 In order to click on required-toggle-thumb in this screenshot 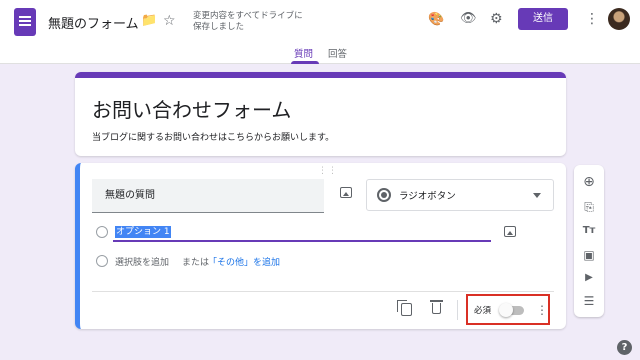, I will do `click(506, 310)`.